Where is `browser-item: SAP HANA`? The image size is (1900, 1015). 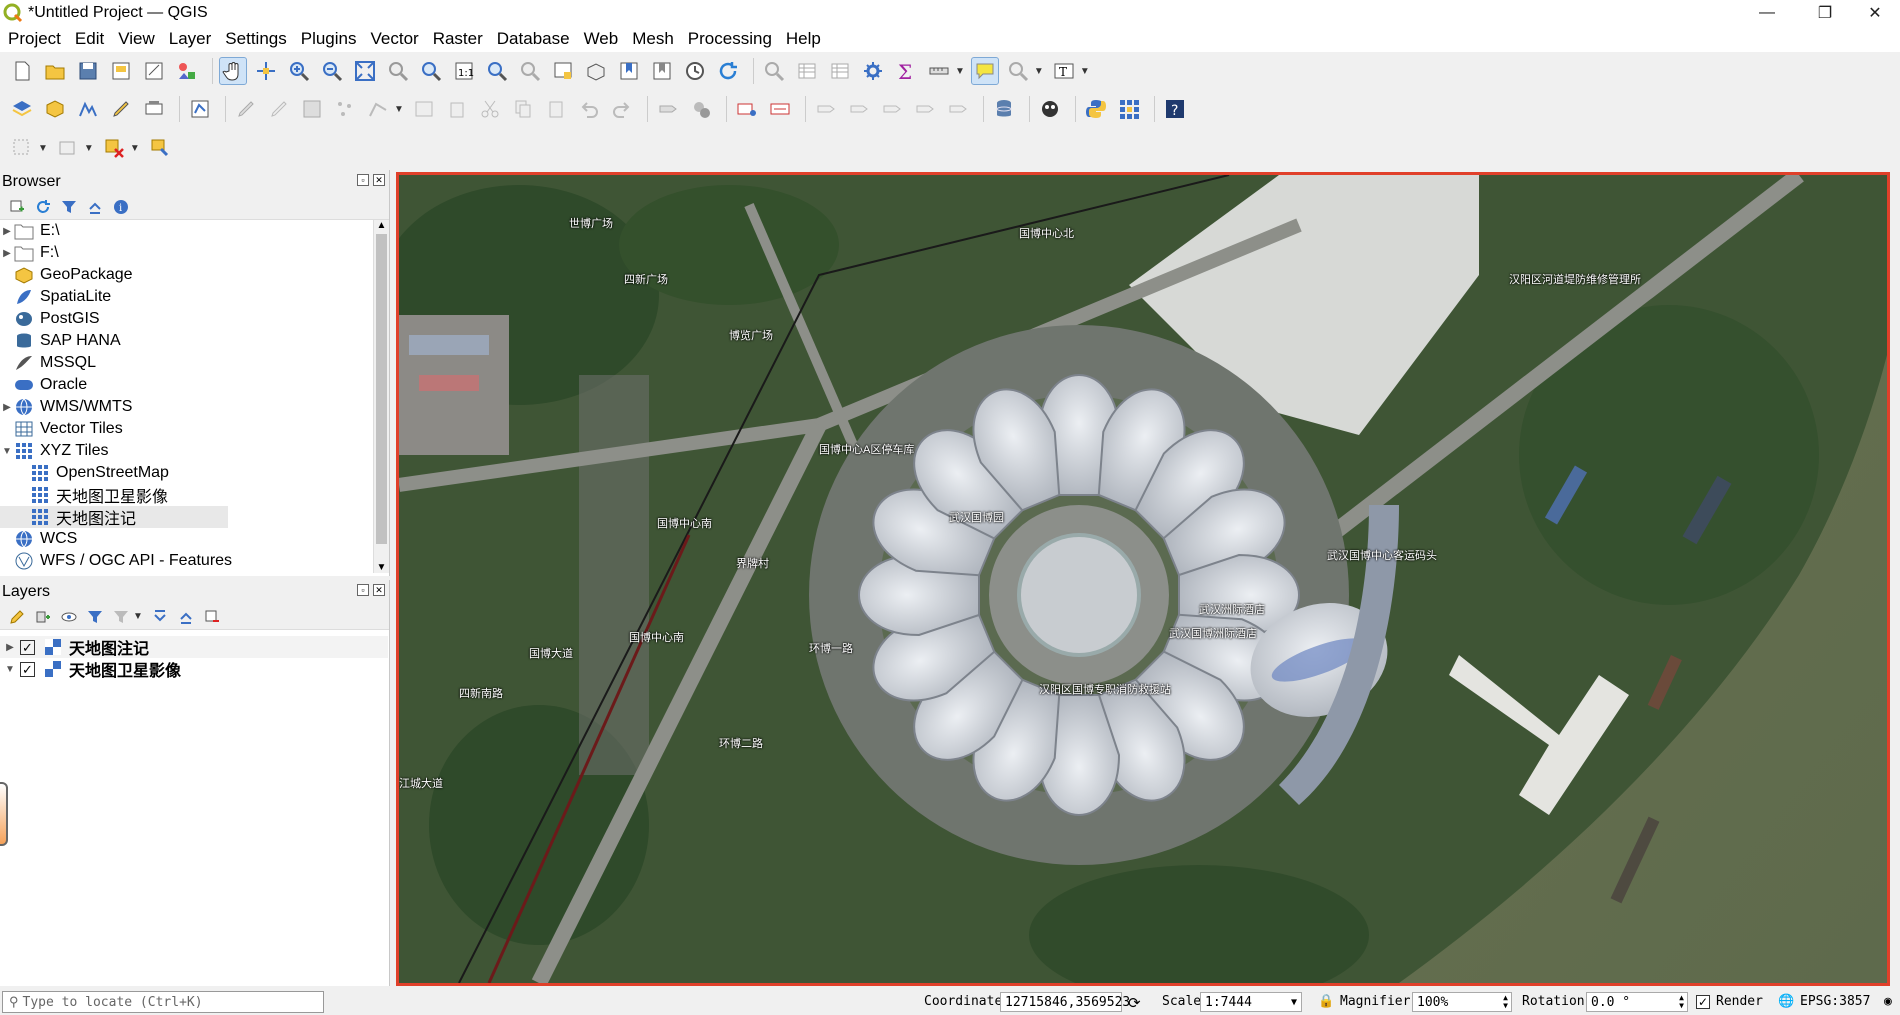 browser-item: SAP HANA is located at coordinates (186, 341).